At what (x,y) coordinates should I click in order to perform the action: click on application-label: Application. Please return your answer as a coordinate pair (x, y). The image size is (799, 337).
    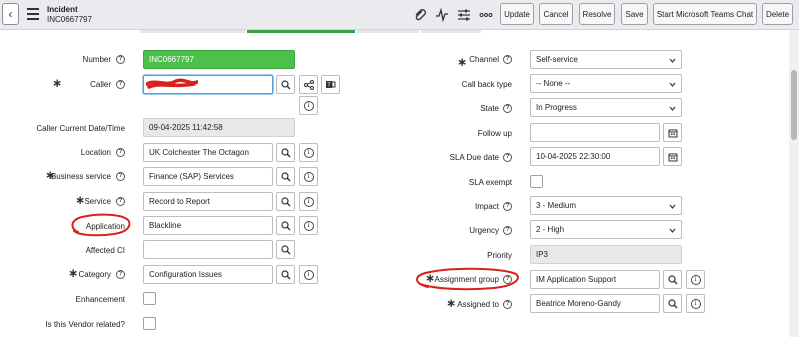
    Looking at the image, I should click on (105, 226).